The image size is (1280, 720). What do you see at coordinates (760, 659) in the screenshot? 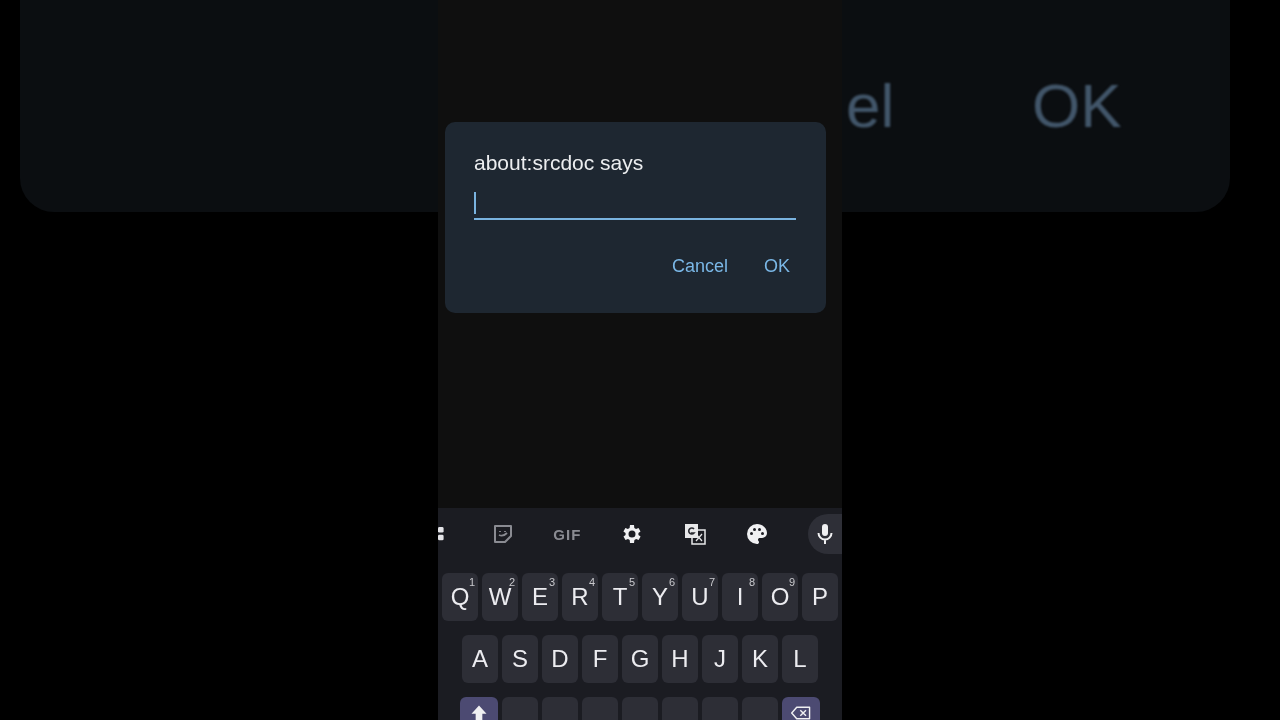
I see `keyboard-key: K` at bounding box center [760, 659].